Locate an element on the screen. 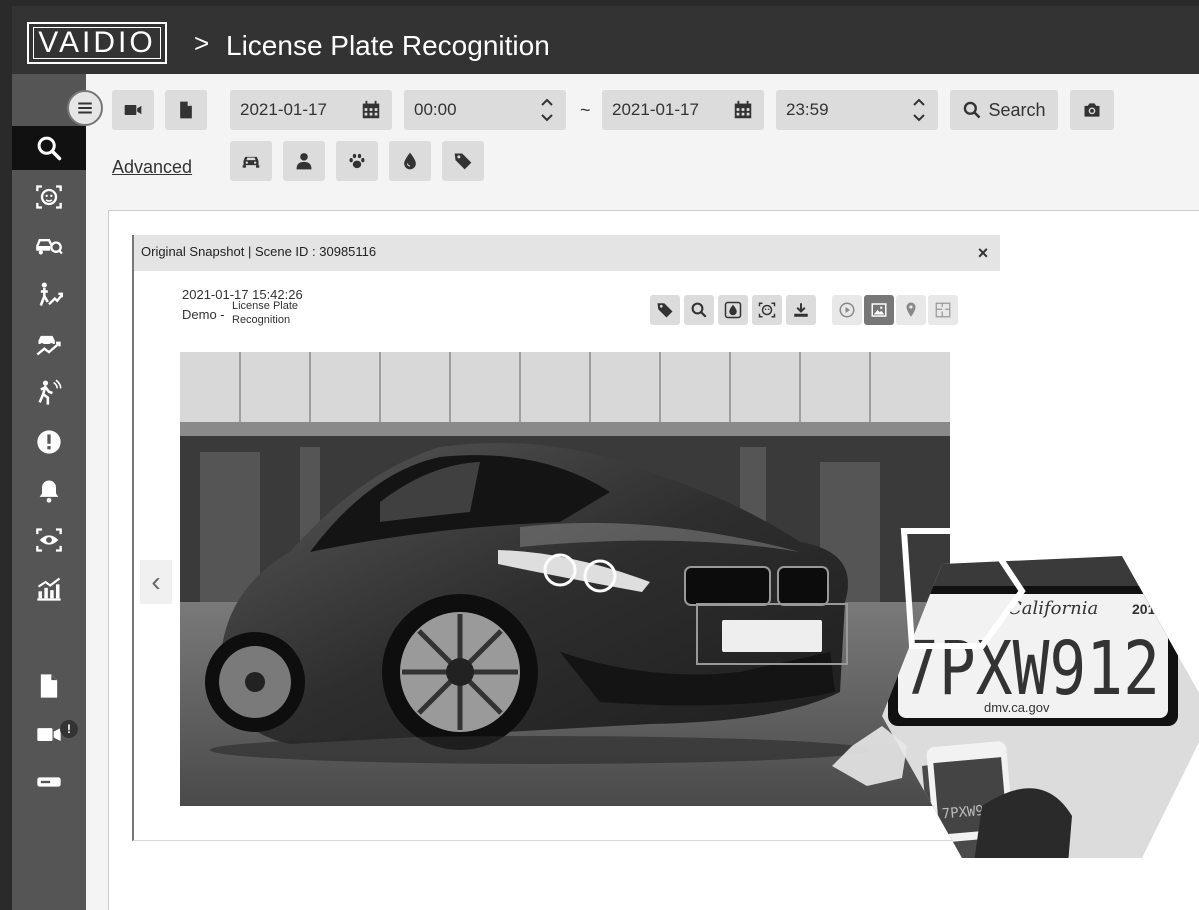  hamburger-icon is located at coordinates (85, 108).